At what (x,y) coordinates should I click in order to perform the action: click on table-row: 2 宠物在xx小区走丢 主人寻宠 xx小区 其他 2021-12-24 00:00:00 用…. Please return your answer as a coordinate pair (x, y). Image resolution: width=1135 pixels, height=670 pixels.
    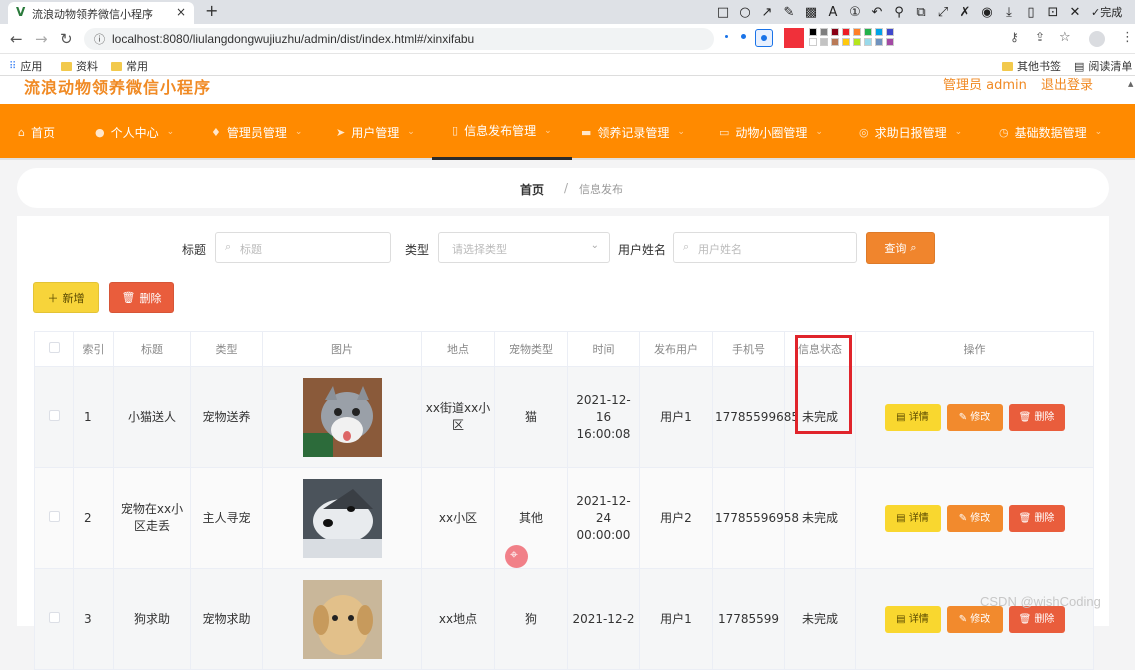
    Looking at the image, I should click on (564, 518).